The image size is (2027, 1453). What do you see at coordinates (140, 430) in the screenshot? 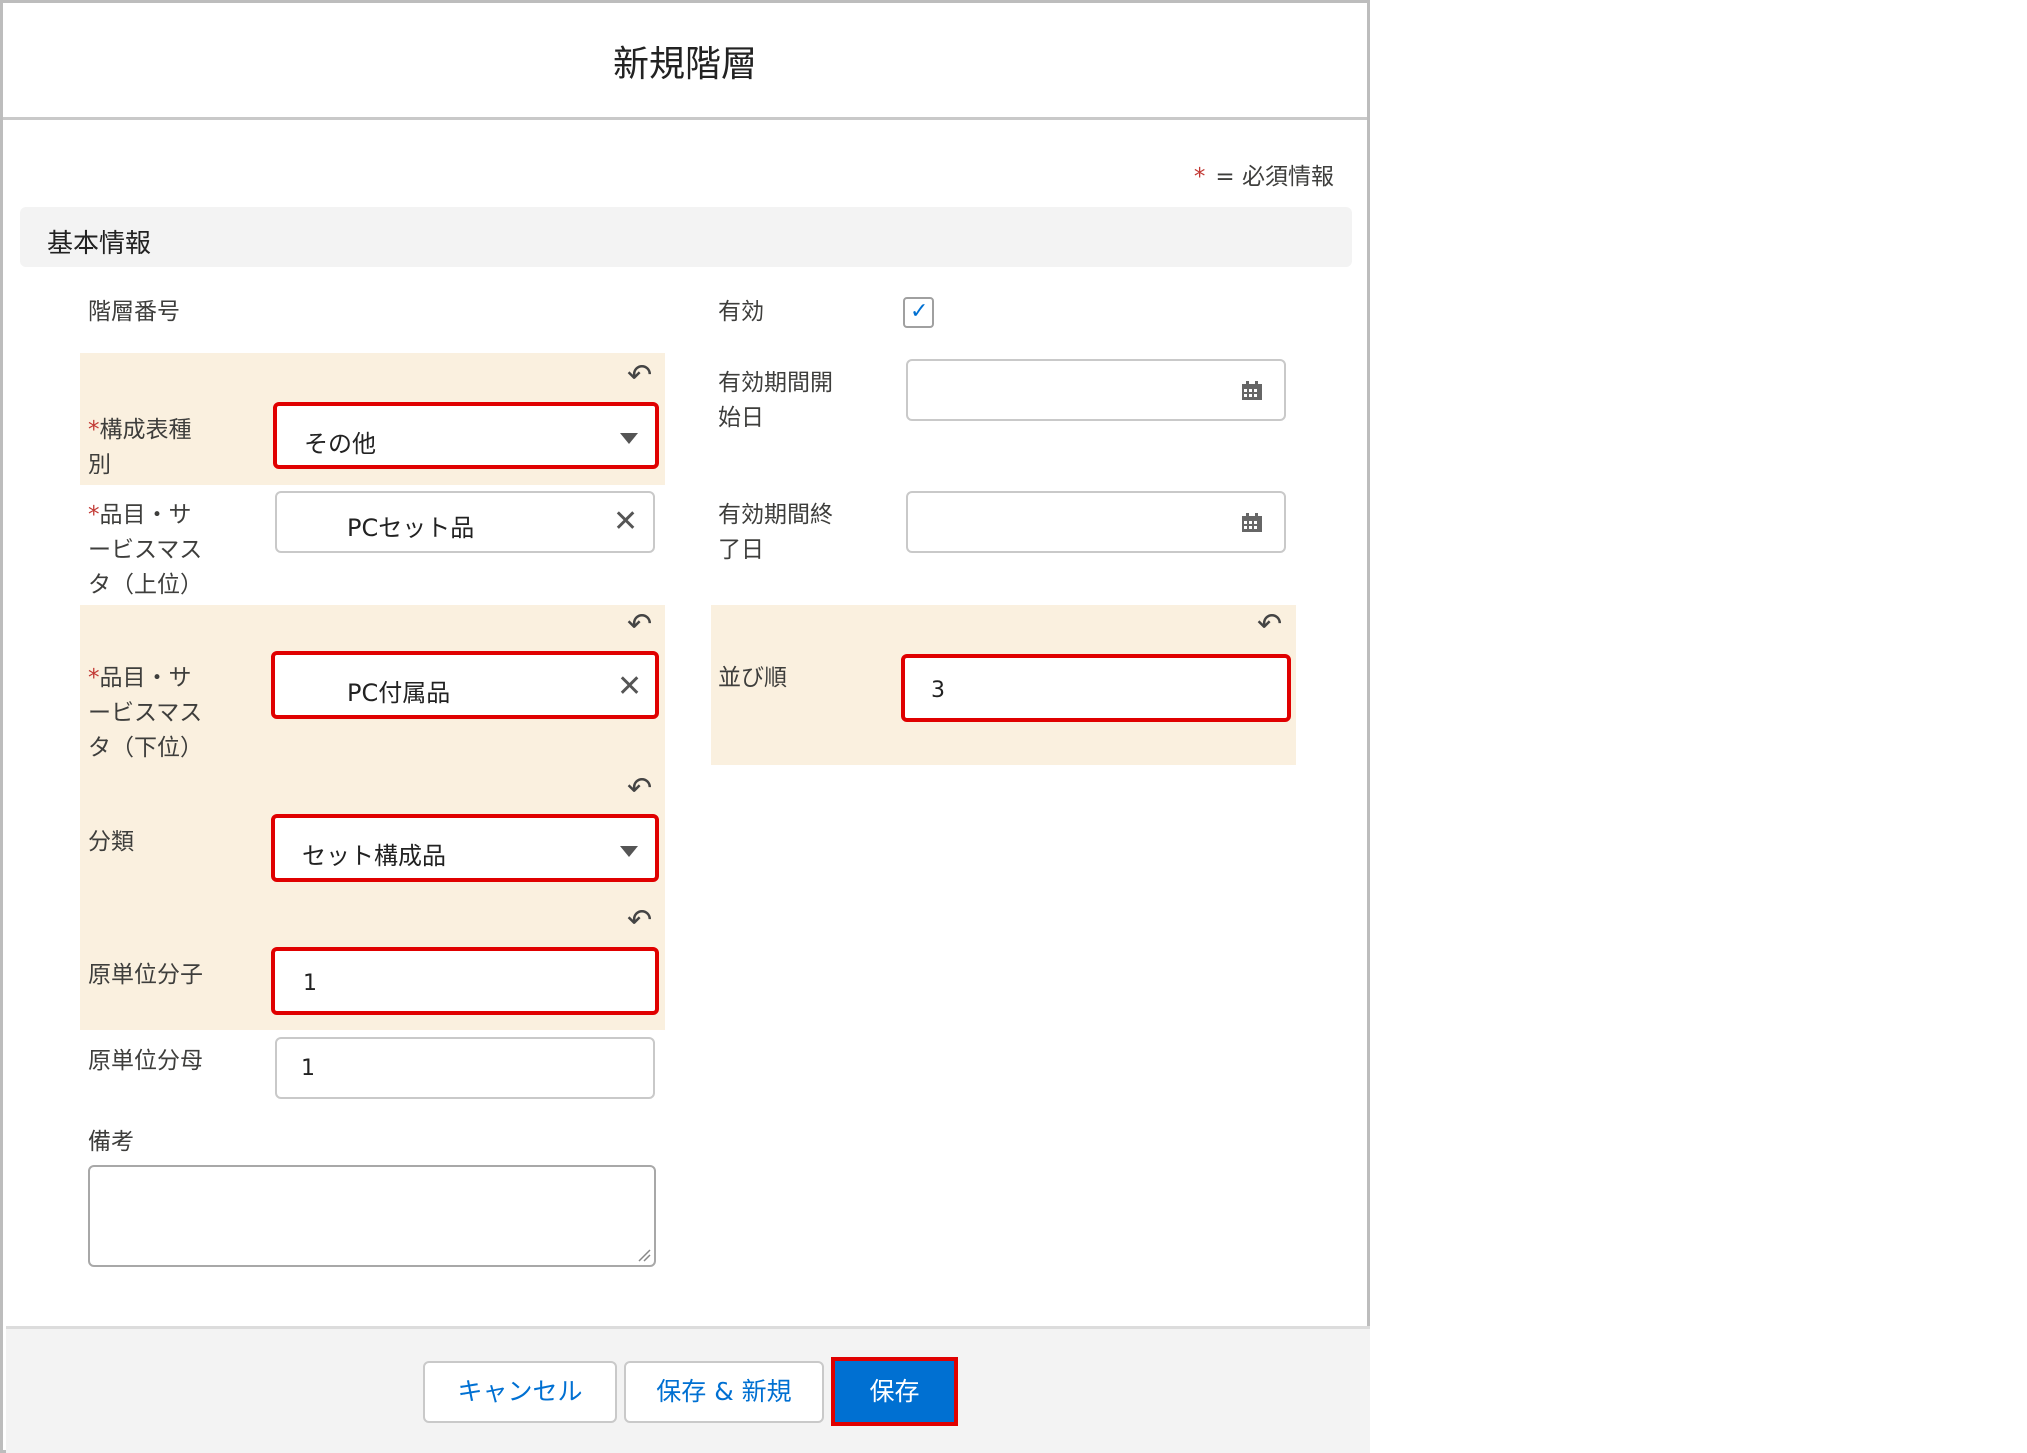
I see `composition-type-label: *構成表種` at bounding box center [140, 430].